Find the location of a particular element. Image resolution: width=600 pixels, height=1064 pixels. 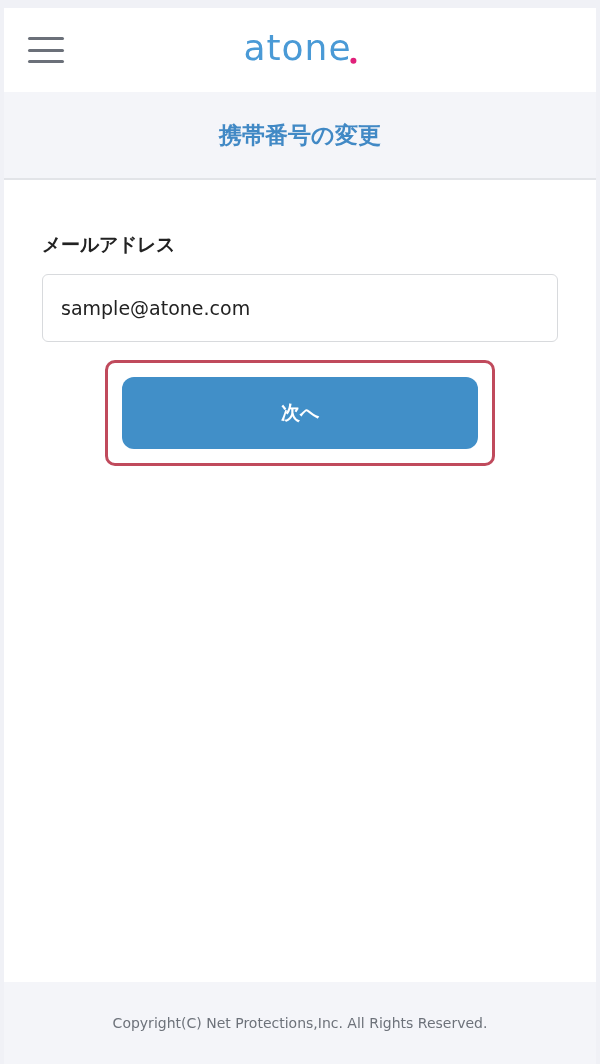

copyright-text: Copyright(C) Net Protections,Inc. All Rights Reserved. is located at coordinates (300, 1023).